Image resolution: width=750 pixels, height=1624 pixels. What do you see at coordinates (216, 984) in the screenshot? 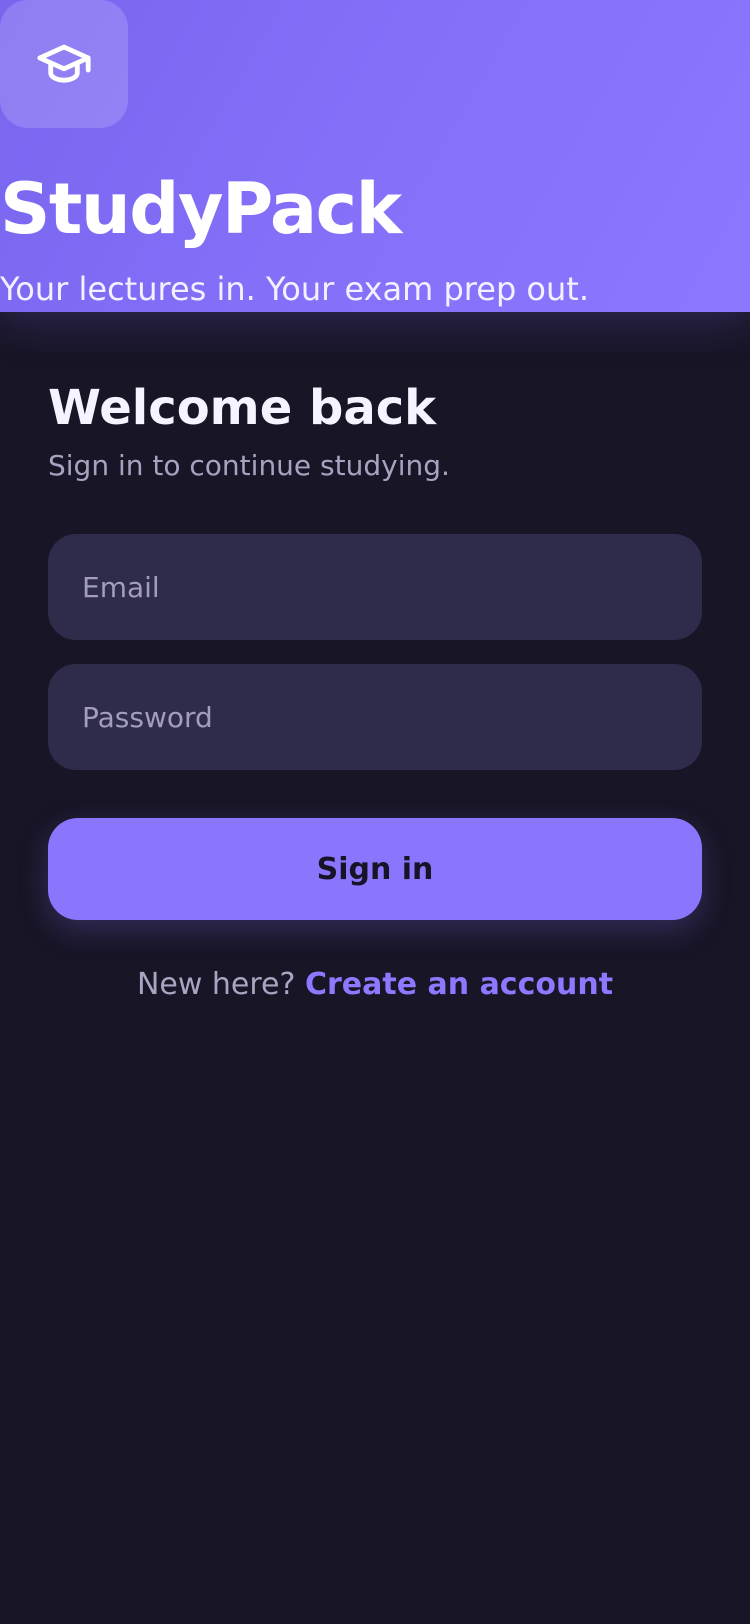
I see `signup-prompt-text: New here?` at bounding box center [216, 984].